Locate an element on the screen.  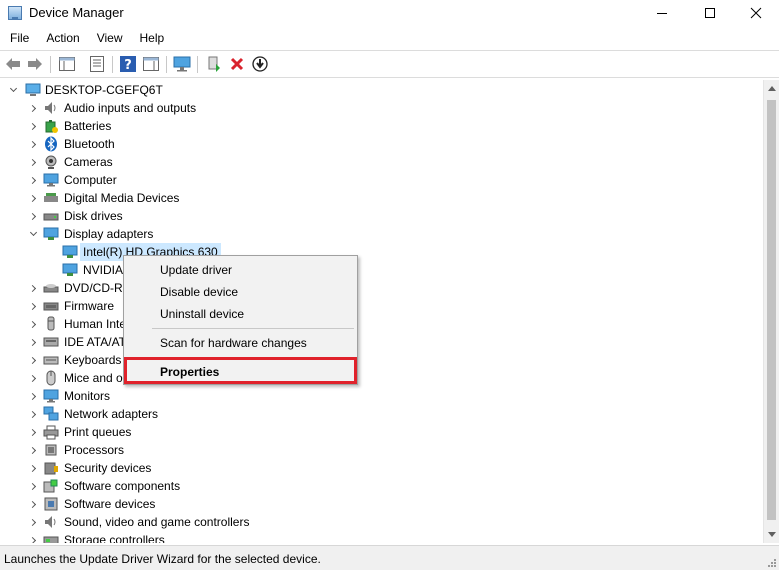
menu-action: Action is located at coordinates (61, 38).